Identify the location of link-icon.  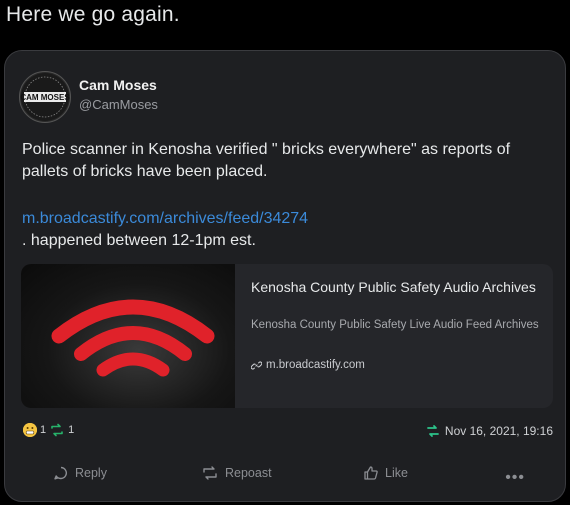
(256, 365).